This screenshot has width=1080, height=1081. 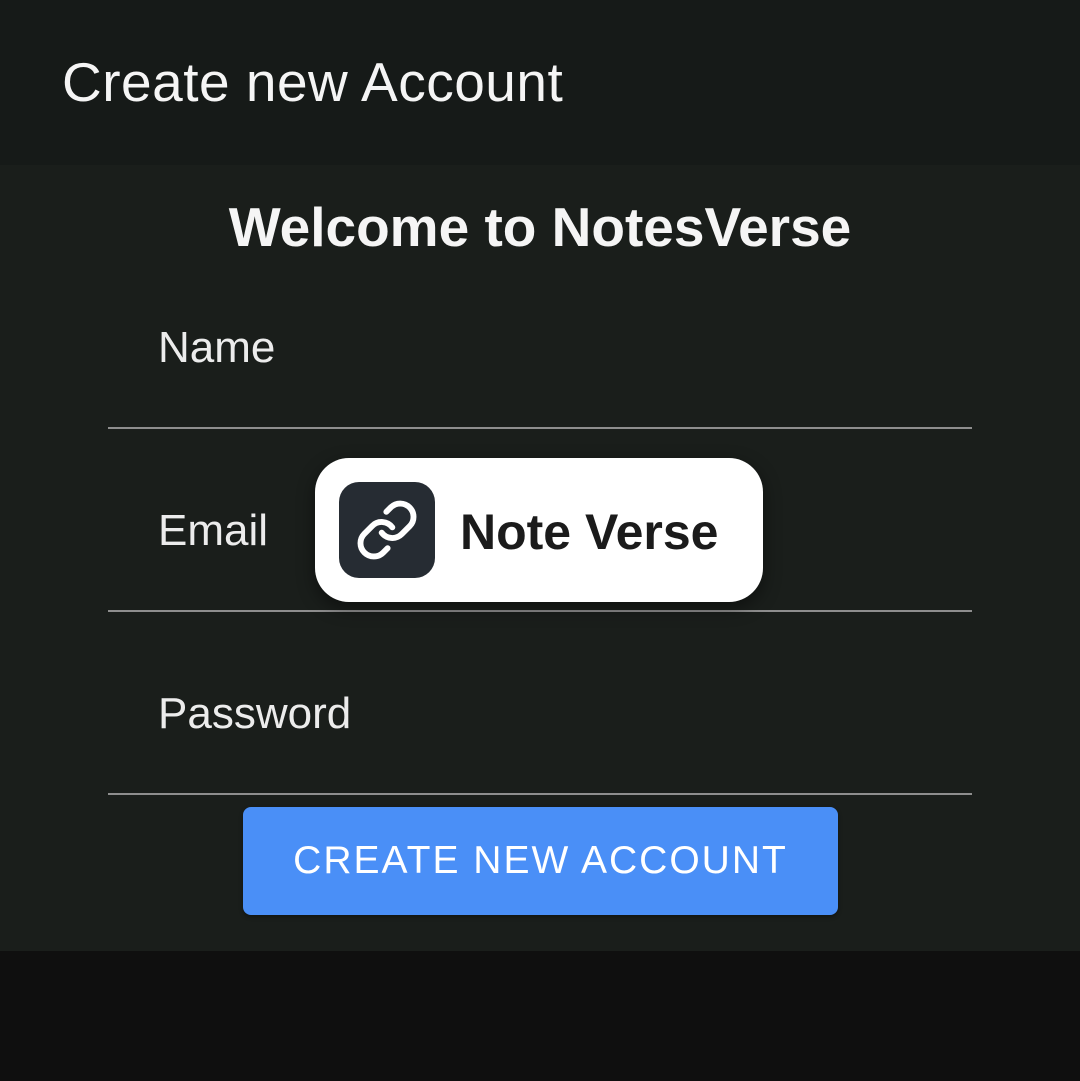 I want to click on toast-notification: Note Verse, so click(x=539, y=530).